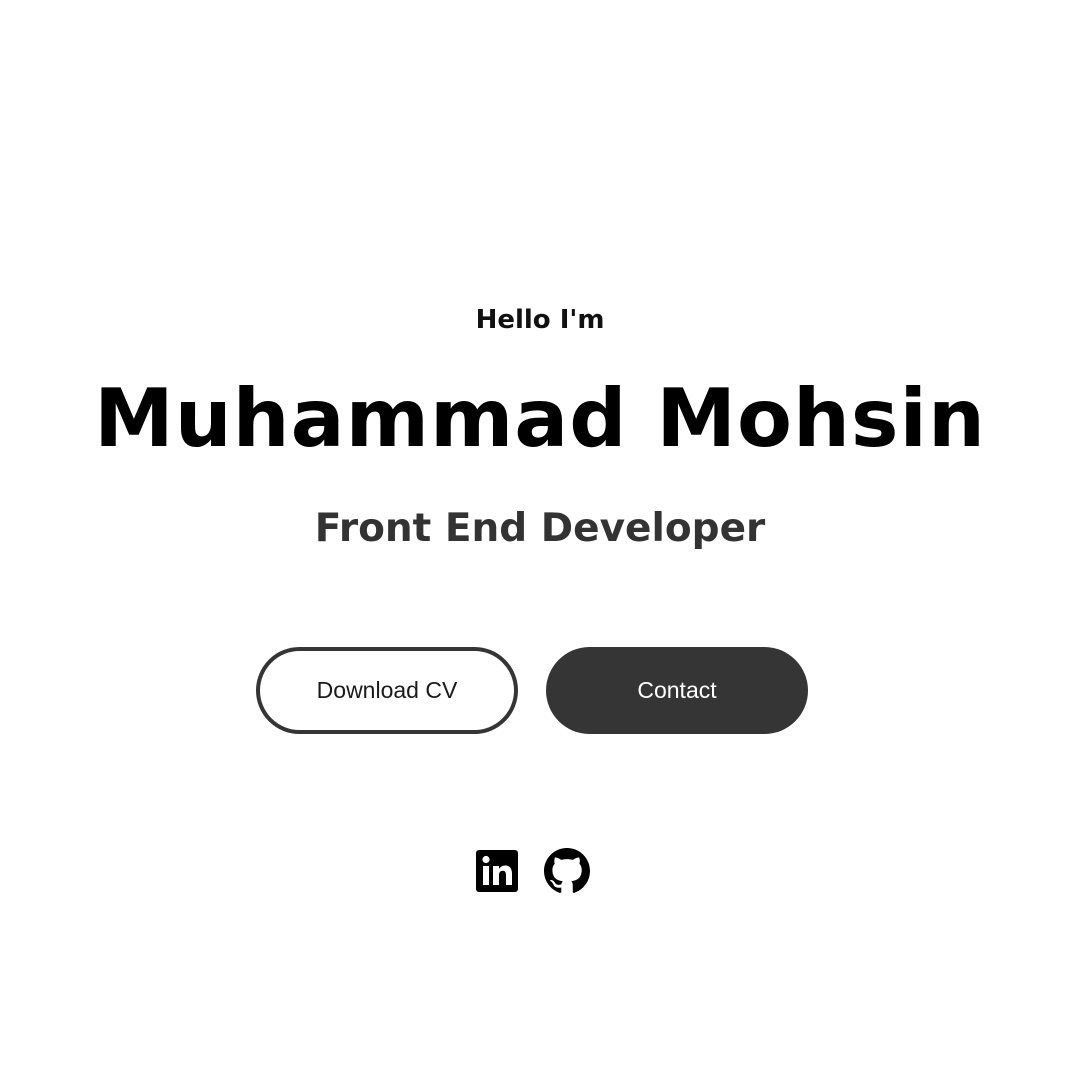 The image size is (1080, 1080). What do you see at coordinates (387, 690) in the screenshot?
I see `download-cv-button: Download CV` at bounding box center [387, 690].